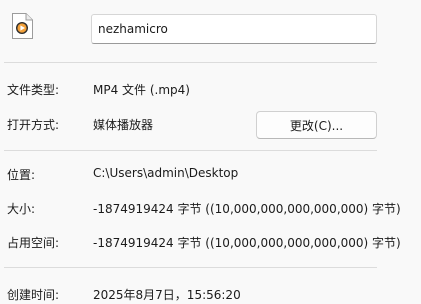 The width and height of the screenshot is (421, 304). What do you see at coordinates (33, 243) in the screenshot?
I see `size-on-disk-label: 占用空间:` at bounding box center [33, 243].